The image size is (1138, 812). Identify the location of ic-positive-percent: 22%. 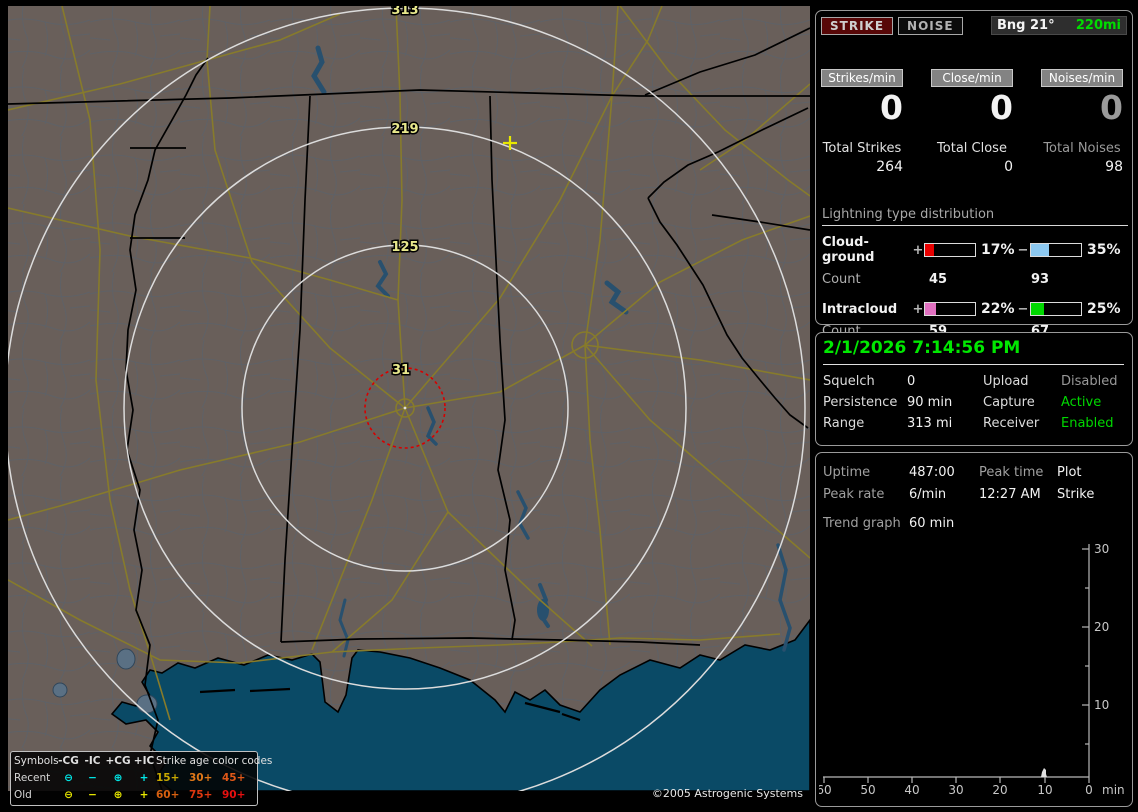
(998, 309).